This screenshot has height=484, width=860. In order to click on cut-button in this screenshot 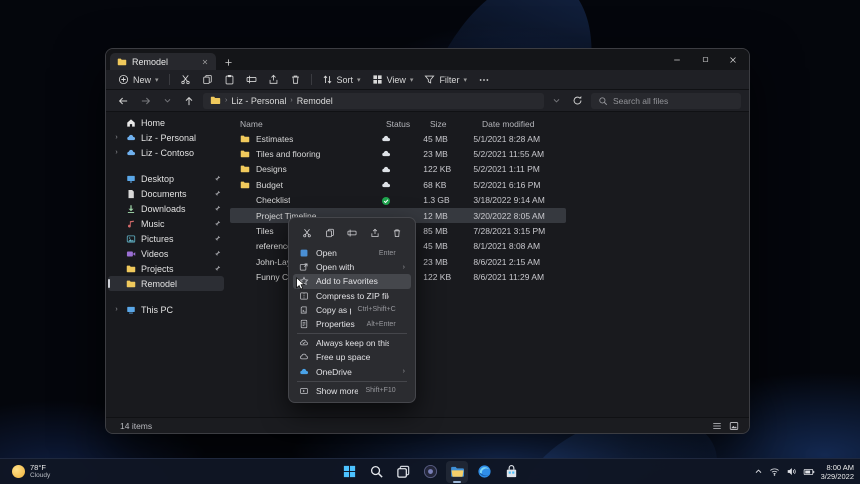, I will do `click(185, 79)`.